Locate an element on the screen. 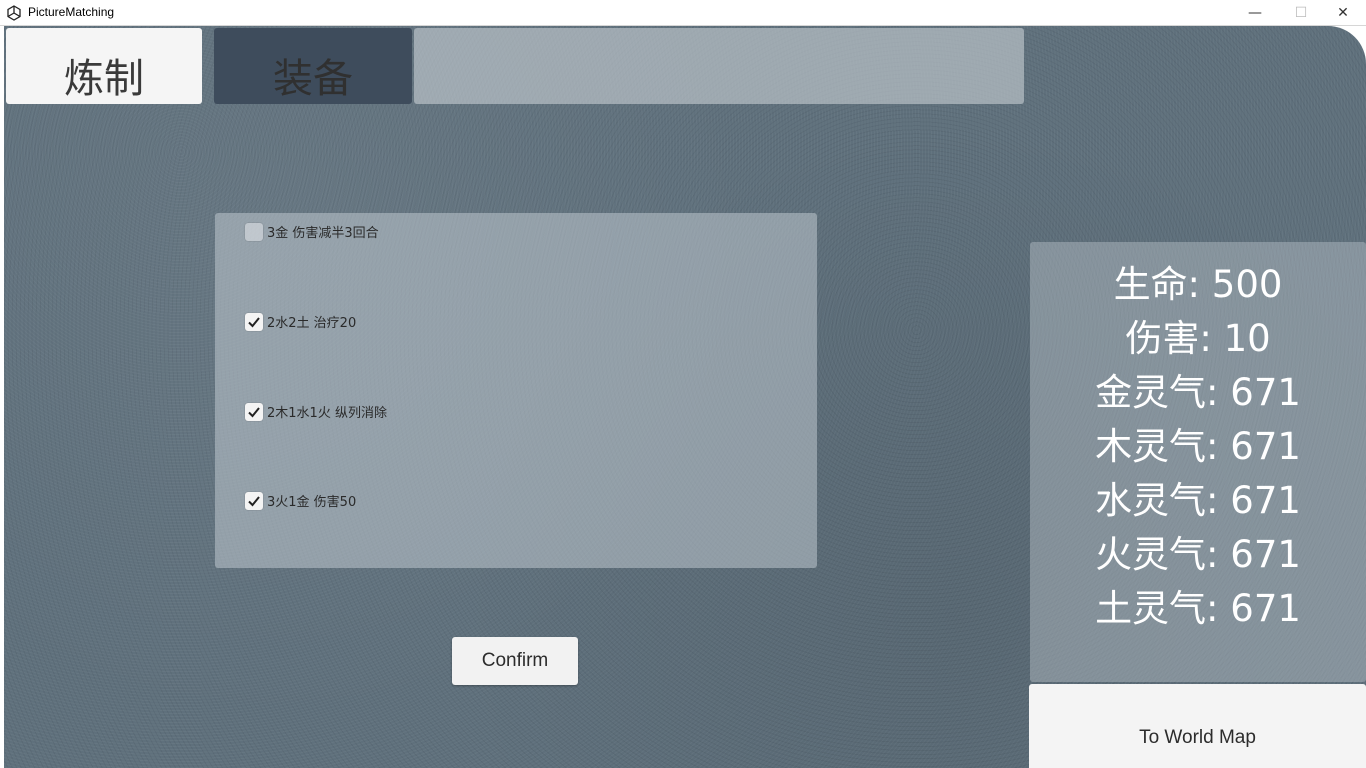 Image resolution: width=1366 pixels, height=768 pixels. stat-damage: 伤害: 10 is located at coordinates (1198, 338).